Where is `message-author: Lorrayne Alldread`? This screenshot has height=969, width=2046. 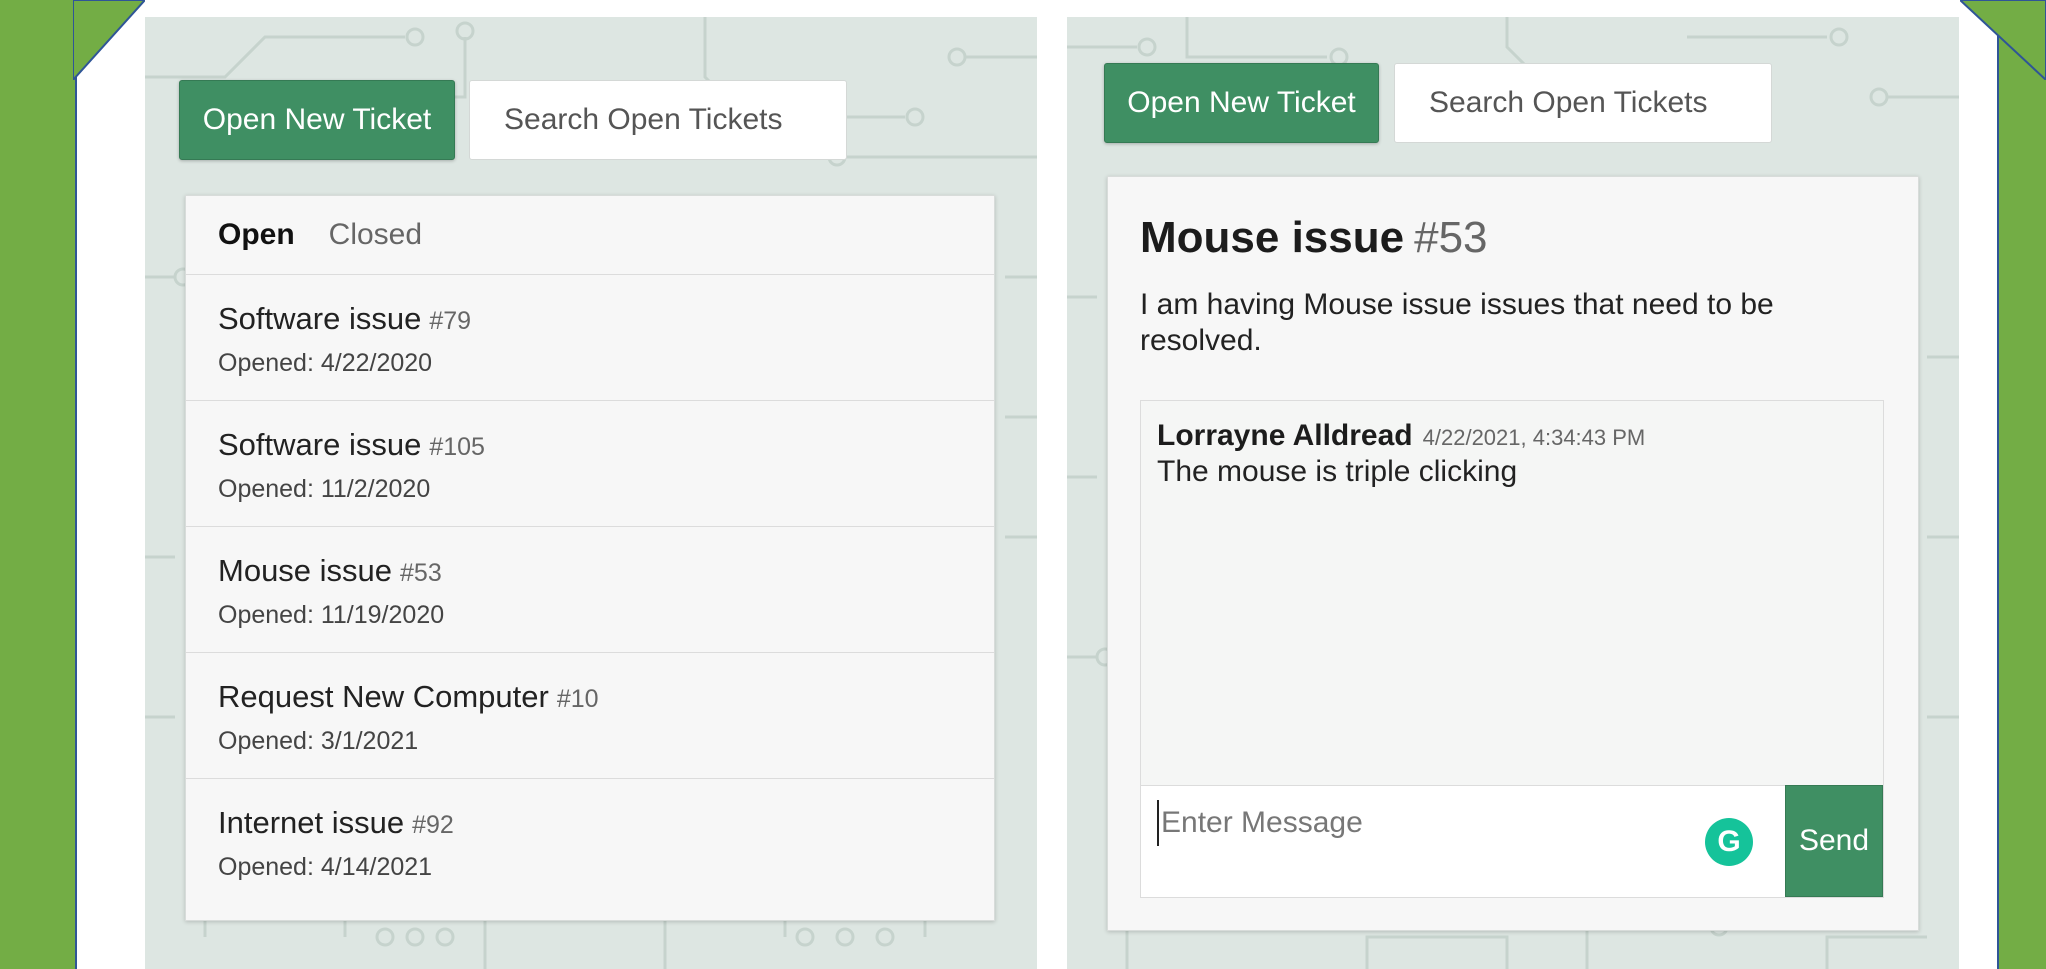 message-author: Lorrayne Alldread is located at coordinates (1285, 435).